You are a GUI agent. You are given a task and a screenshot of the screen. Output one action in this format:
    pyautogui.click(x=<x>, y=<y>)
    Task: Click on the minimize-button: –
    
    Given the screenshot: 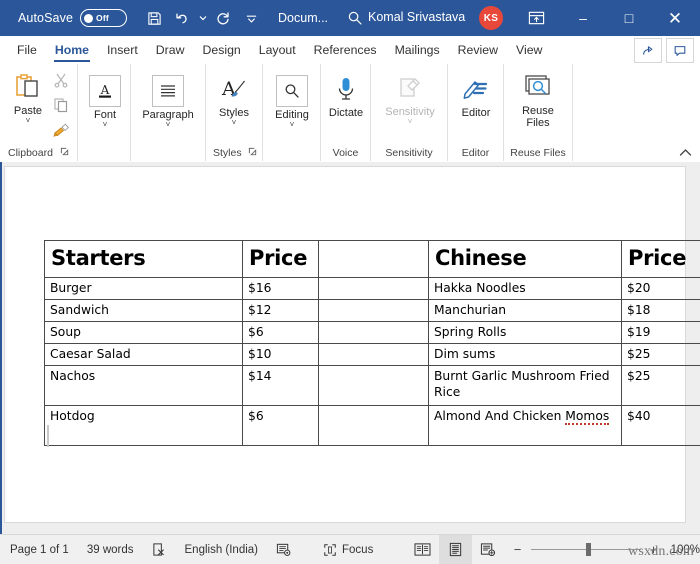 What is the action you would take?
    pyautogui.click(x=583, y=18)
    